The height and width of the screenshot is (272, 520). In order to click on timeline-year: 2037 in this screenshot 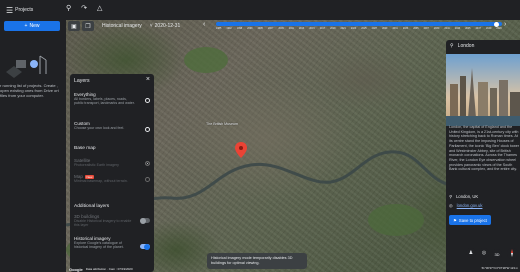, I will do `click(426, 29)`.